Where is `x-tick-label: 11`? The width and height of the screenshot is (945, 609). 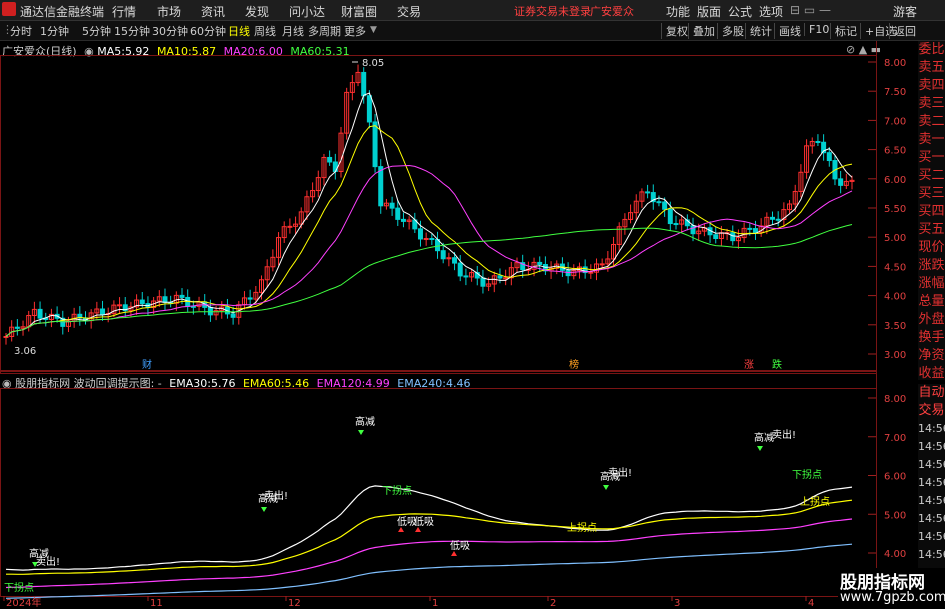 x-tick-label: 11 is located at coordinates (156, 603).